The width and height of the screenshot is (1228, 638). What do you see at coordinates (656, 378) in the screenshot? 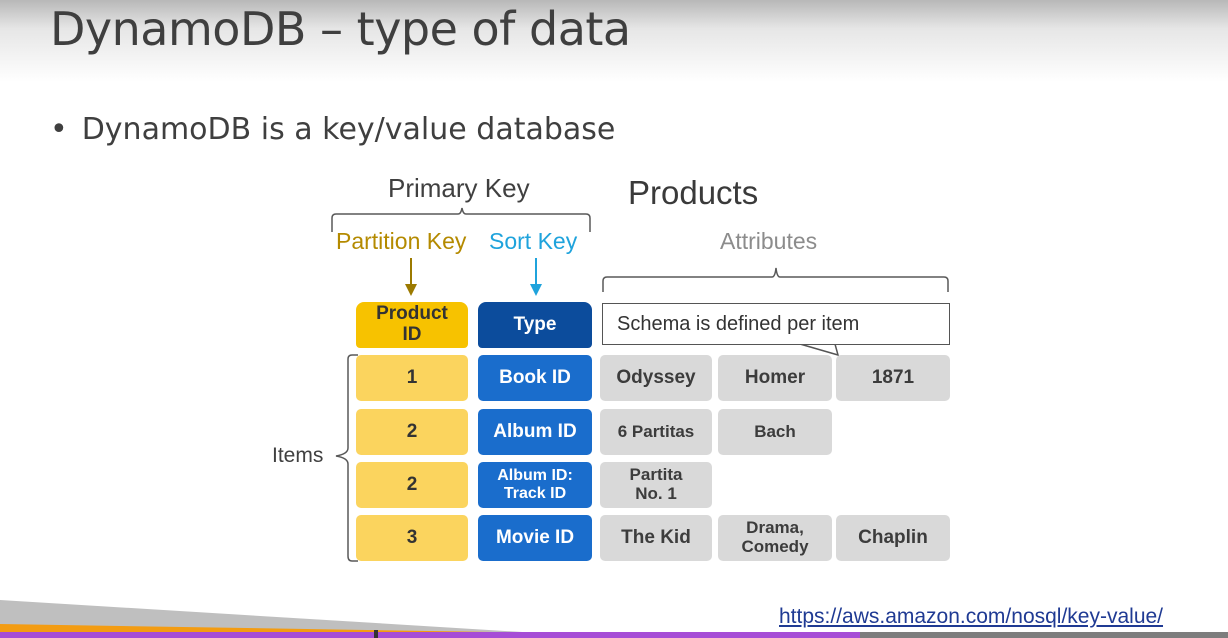
I see `attribute-cell: Odyssey` at bounding box center [656, 378].